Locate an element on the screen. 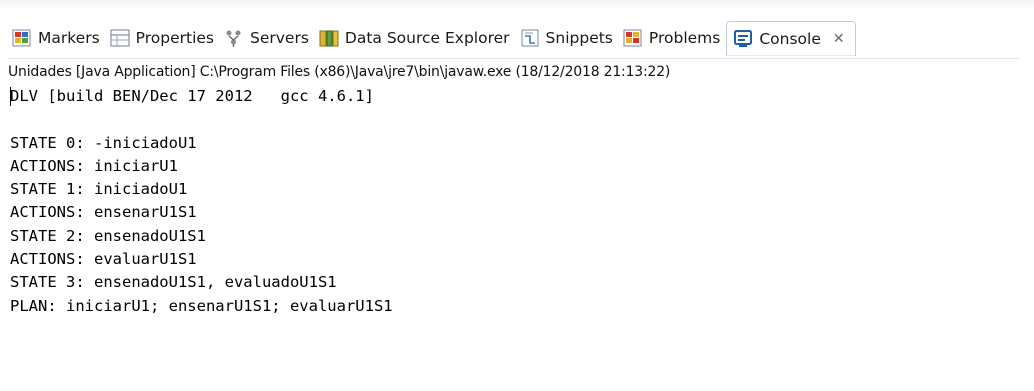  snippets-icon is located at coordinates (530, 38).